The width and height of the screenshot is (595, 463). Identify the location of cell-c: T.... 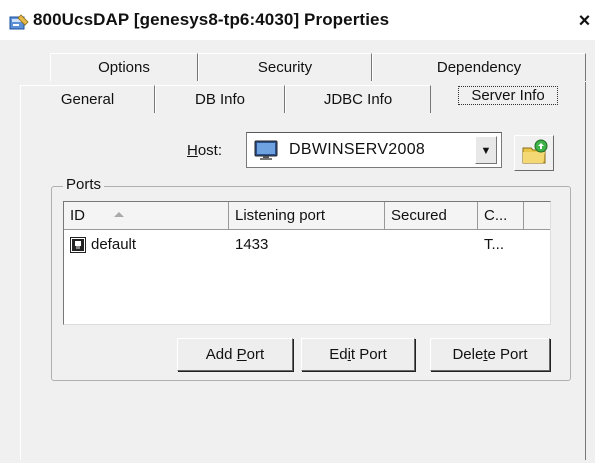
(494, 244).